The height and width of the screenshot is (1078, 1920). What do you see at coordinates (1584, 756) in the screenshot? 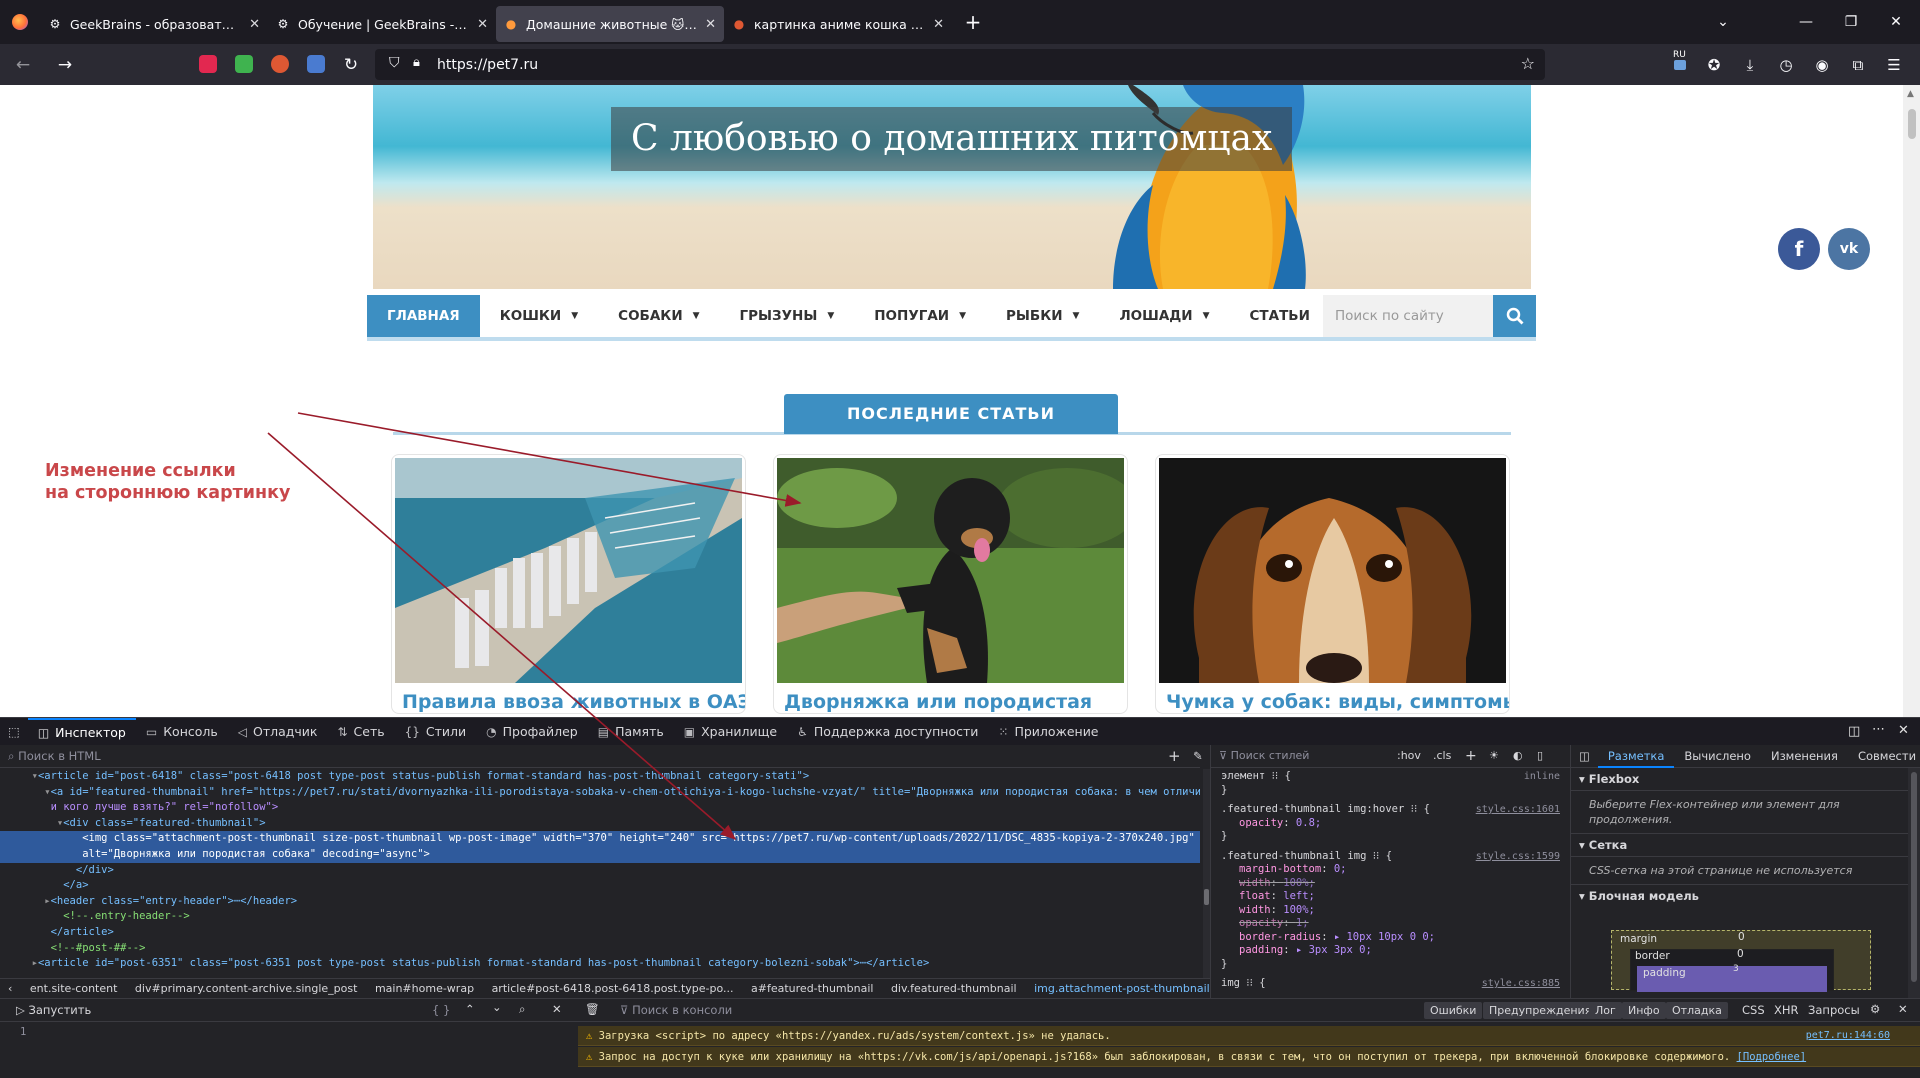
I see `toggle-sidebar-icon: ◫` at bounding box center [1584, 756].